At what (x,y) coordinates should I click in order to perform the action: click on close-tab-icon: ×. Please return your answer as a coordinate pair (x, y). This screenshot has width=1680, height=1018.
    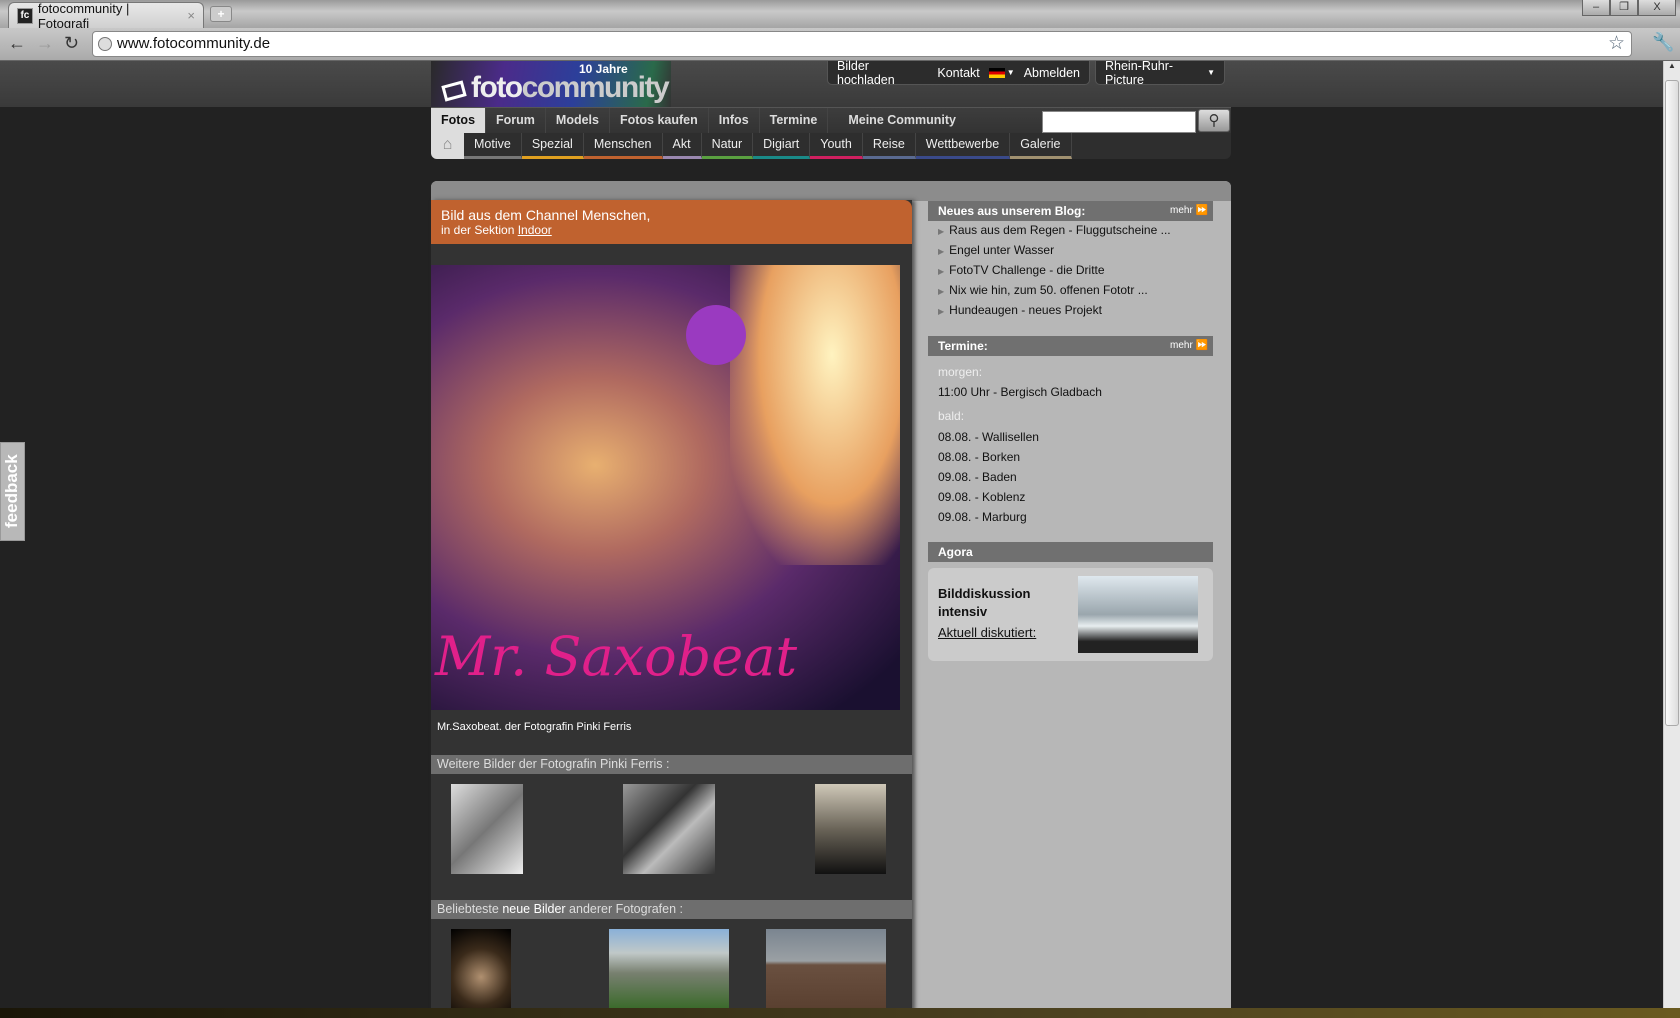
    Looking at the image, I should click on (191, 15).